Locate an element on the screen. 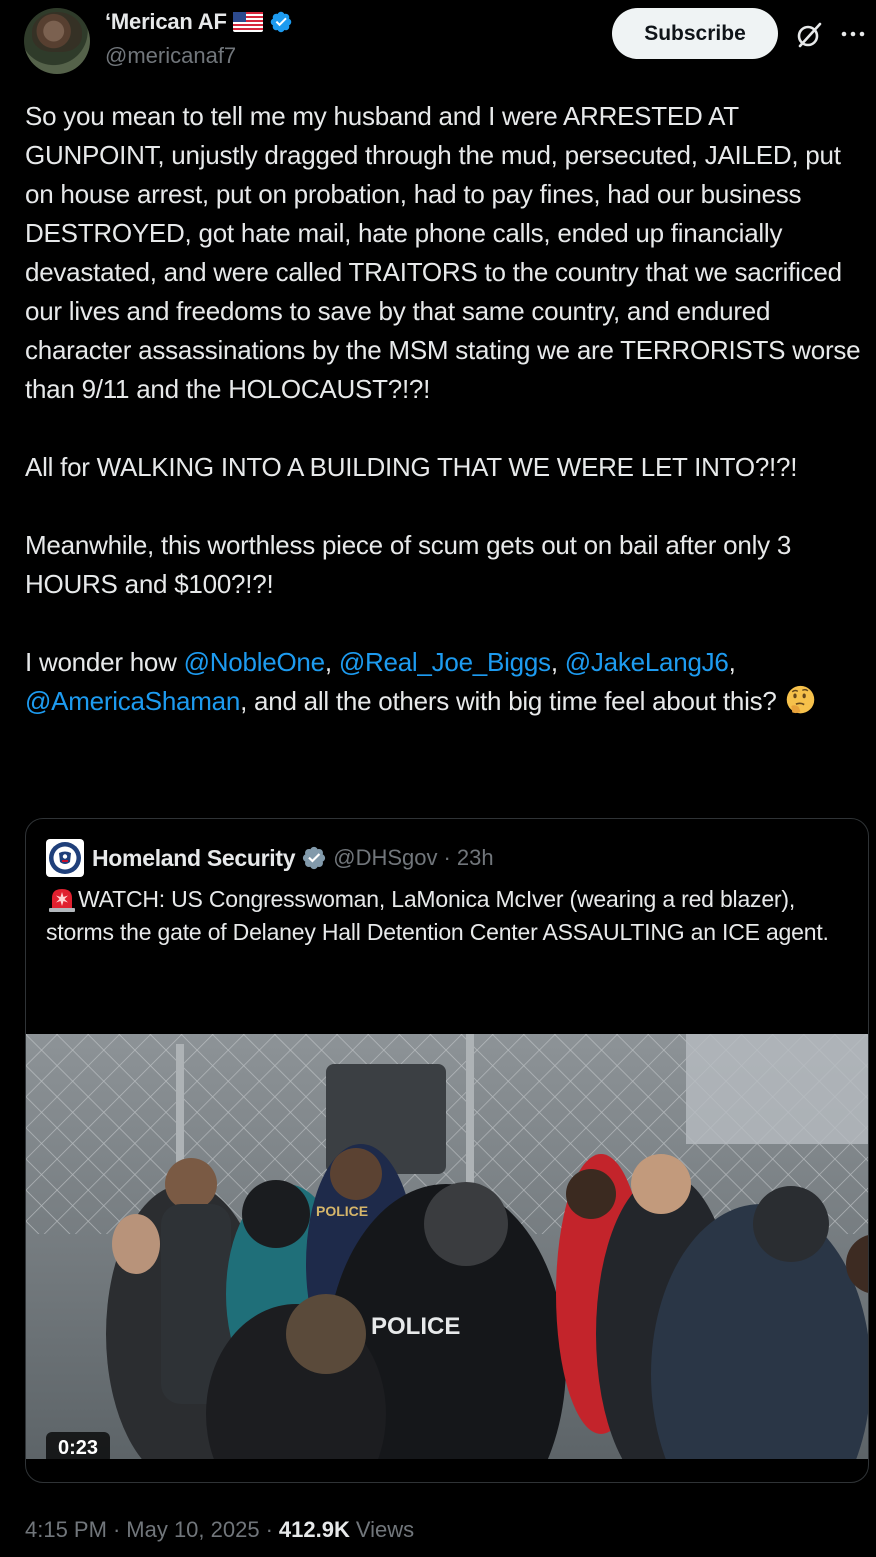 Image resolution: width=876 pixels, height=1557 pixels. author-name-row: ‘Merican AF is located at coordinates (199, 22).